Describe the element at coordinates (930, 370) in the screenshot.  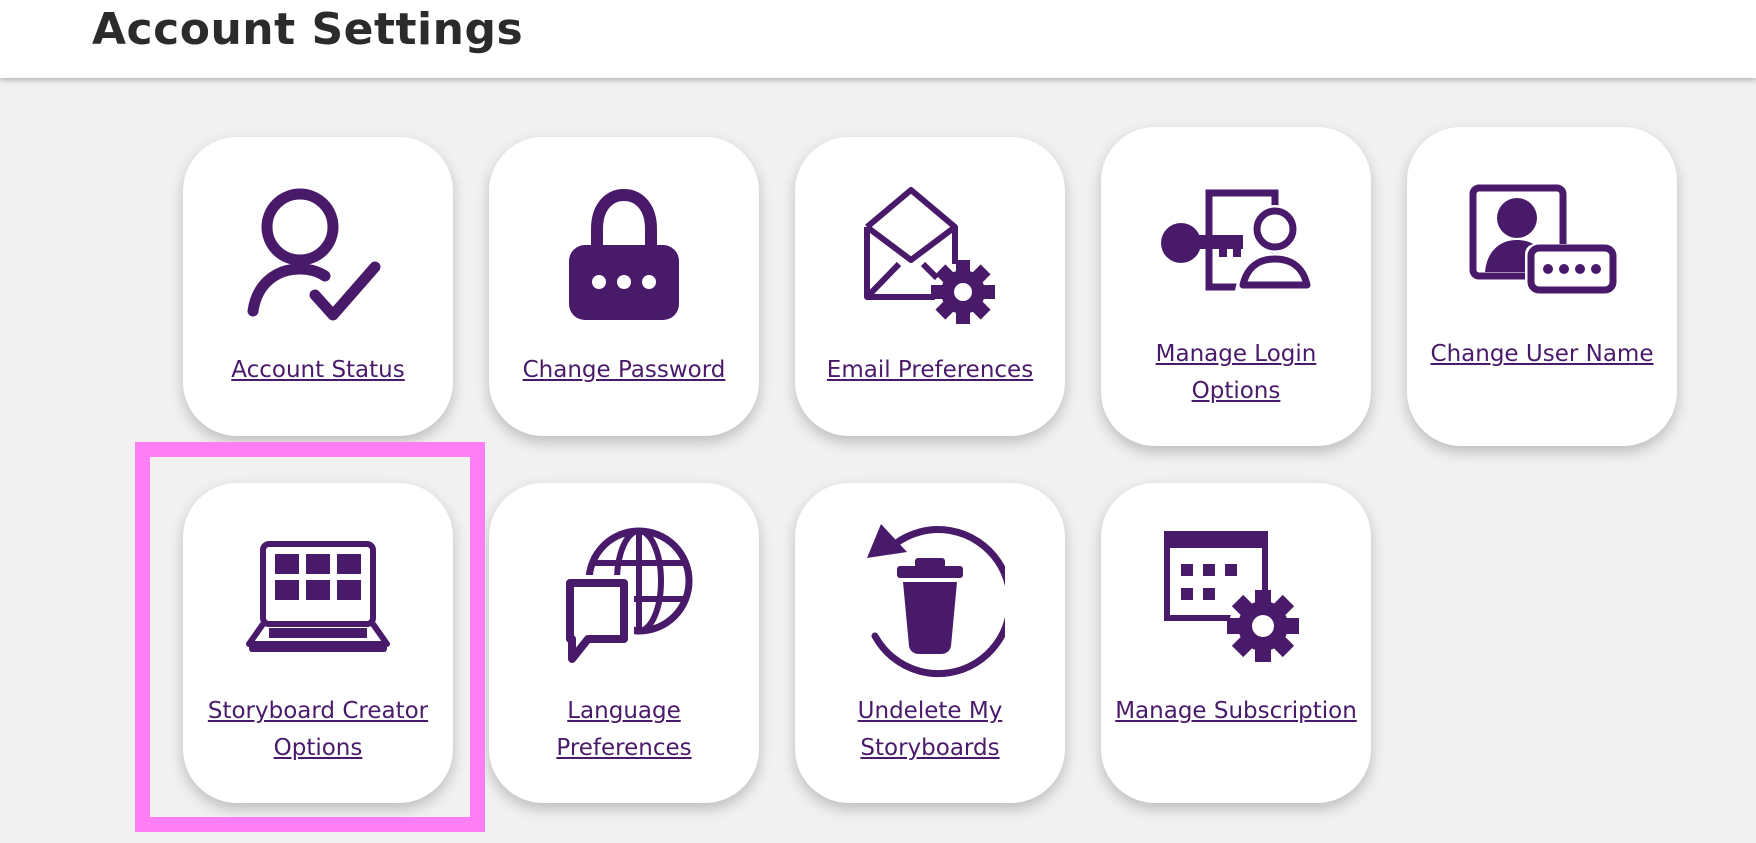
I see `card-label: Email Preferences` at that location.